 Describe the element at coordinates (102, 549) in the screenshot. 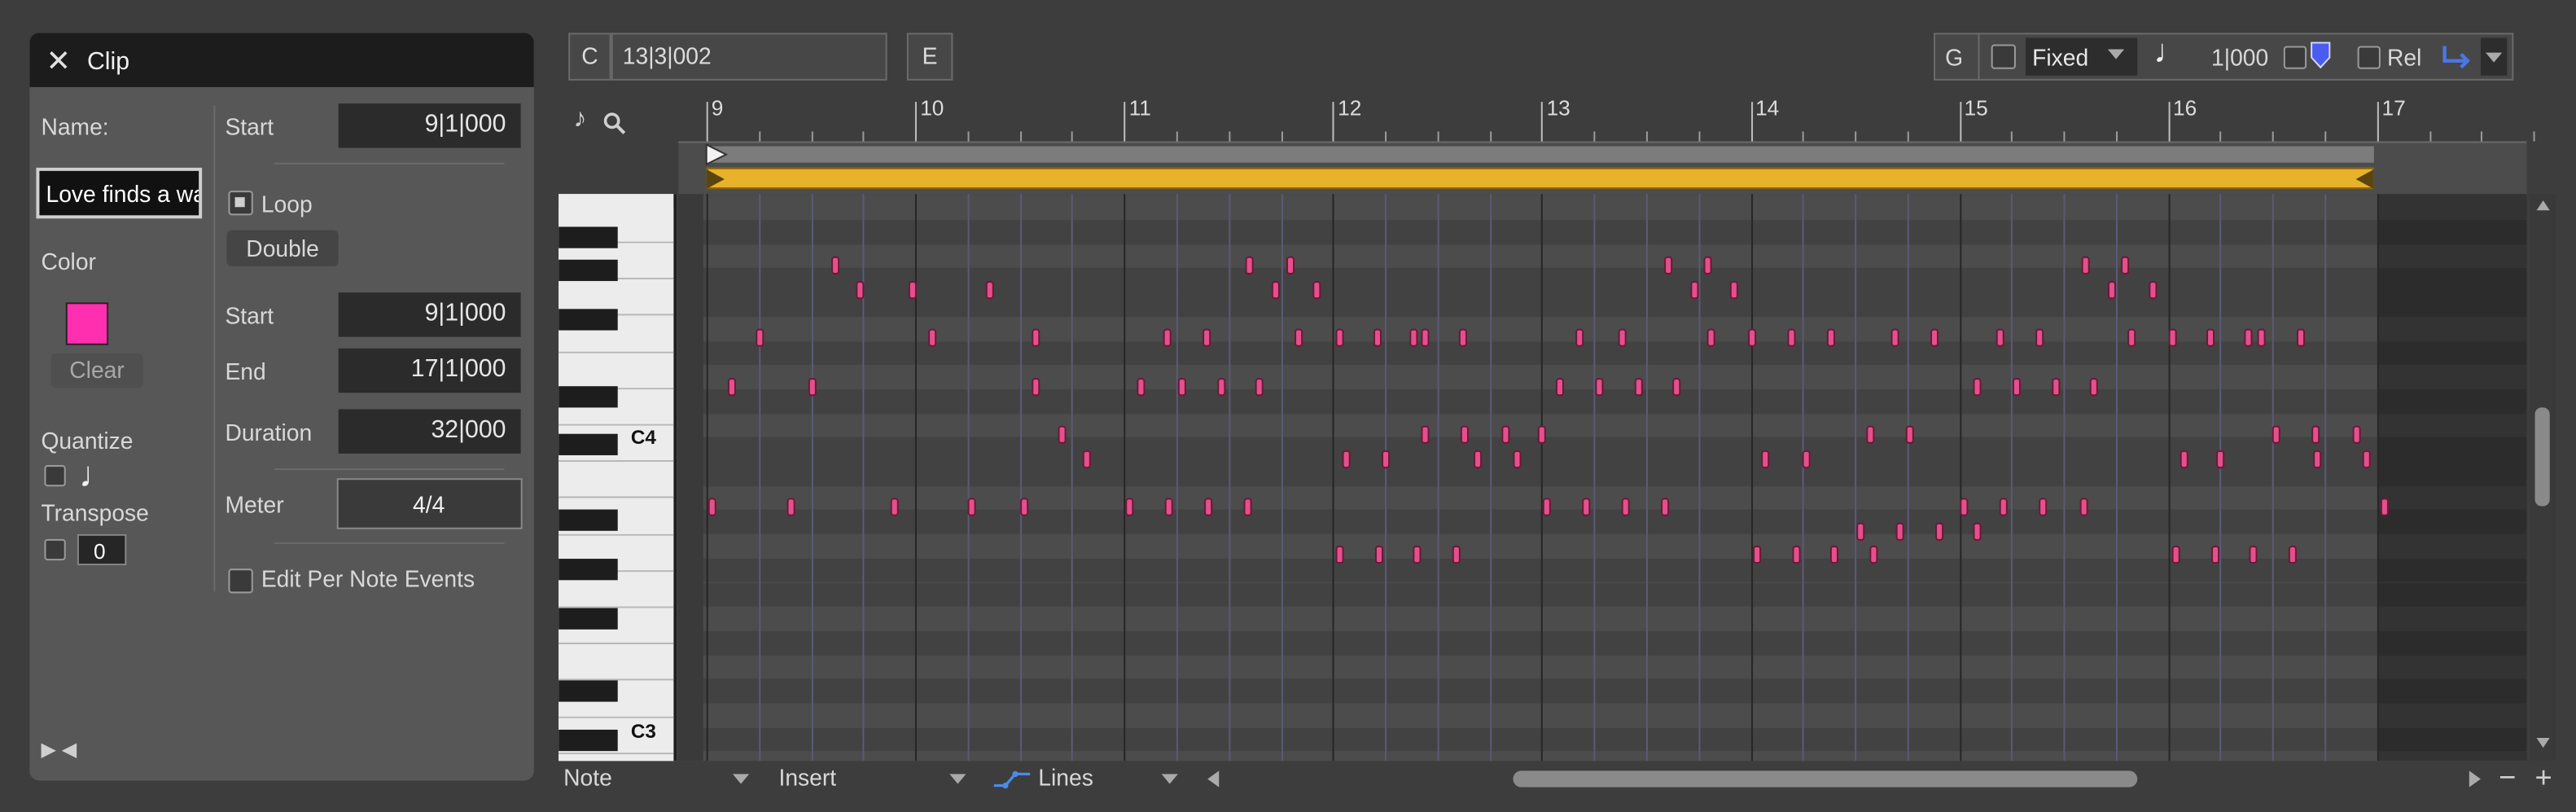

I see `transpose-input: 0` at that location.